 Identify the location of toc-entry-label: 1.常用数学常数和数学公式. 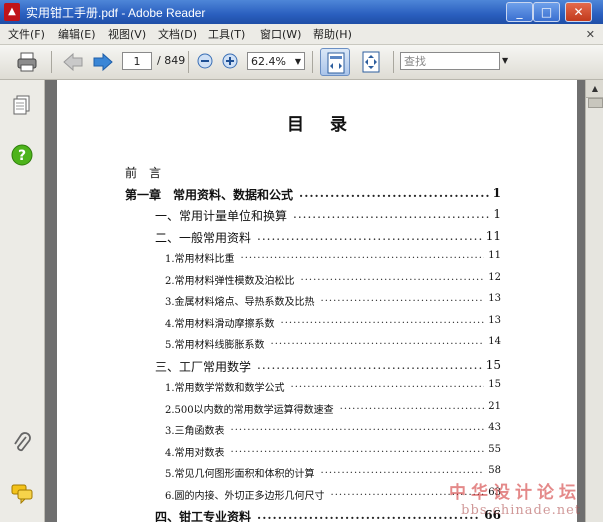
(225, 388).